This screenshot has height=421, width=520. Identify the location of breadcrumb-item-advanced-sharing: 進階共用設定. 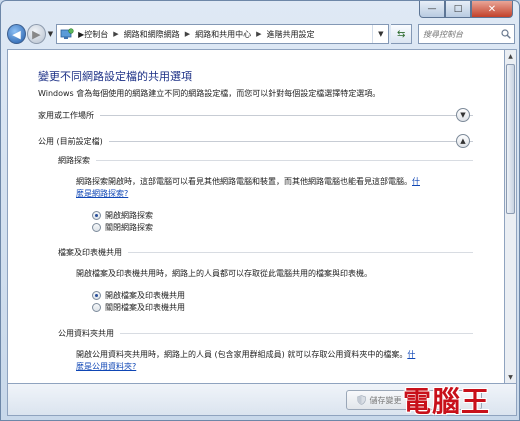
(290, 34).